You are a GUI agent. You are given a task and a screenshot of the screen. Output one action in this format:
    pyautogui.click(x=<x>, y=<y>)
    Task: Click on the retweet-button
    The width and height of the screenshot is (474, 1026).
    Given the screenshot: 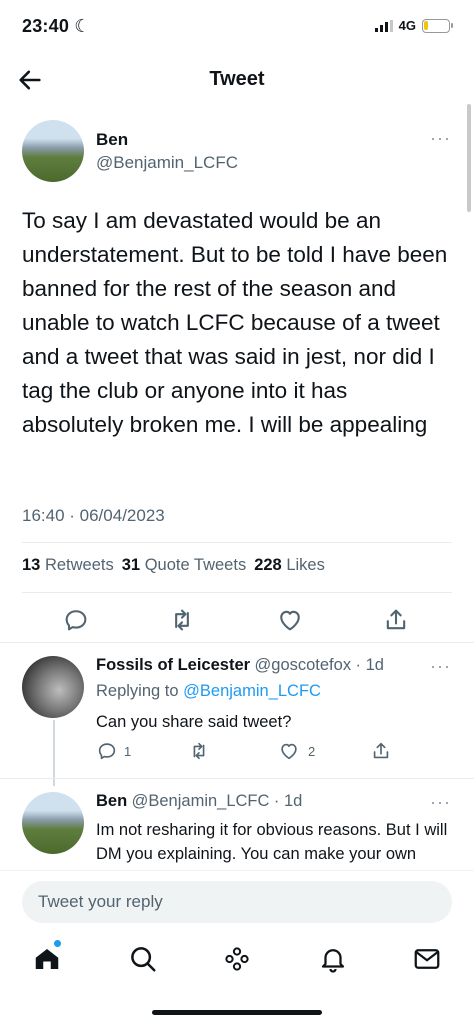 What is the action you would take?
    pyautogui.click(x=182, y=620)
    